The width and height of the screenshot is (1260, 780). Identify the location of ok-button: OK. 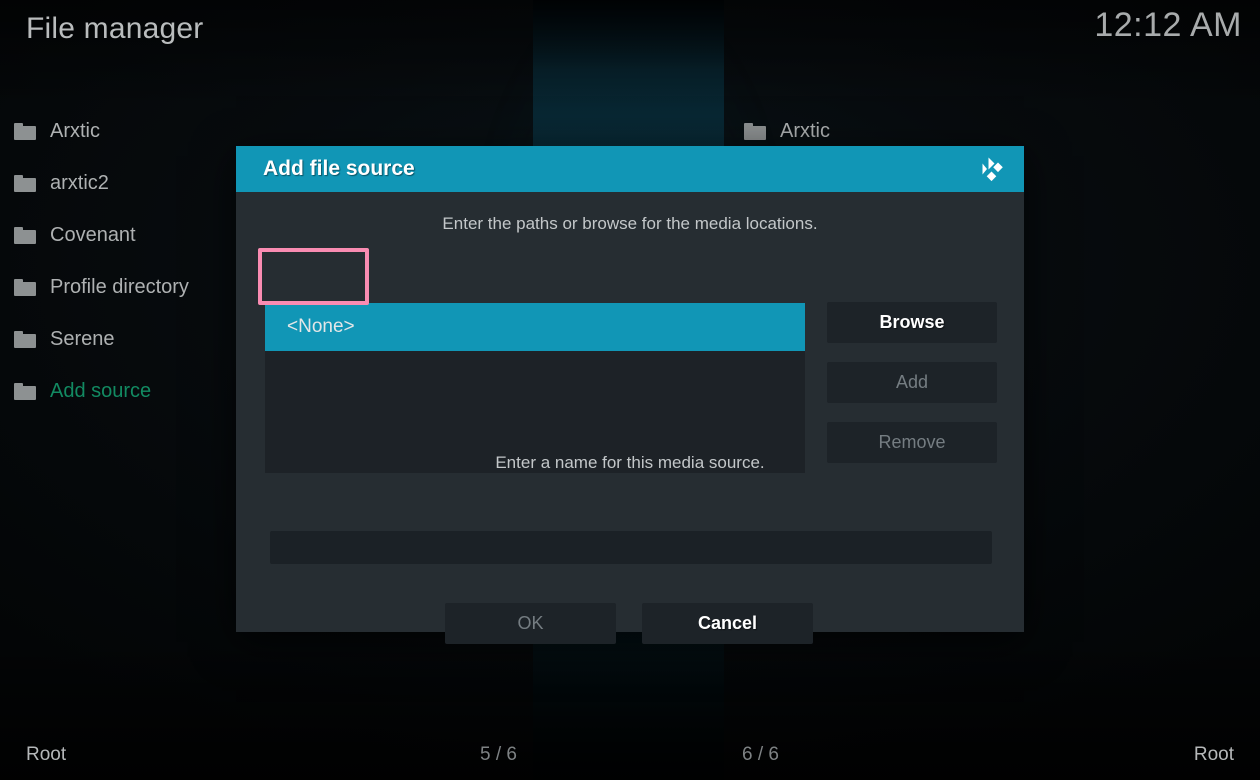
(530, 623).